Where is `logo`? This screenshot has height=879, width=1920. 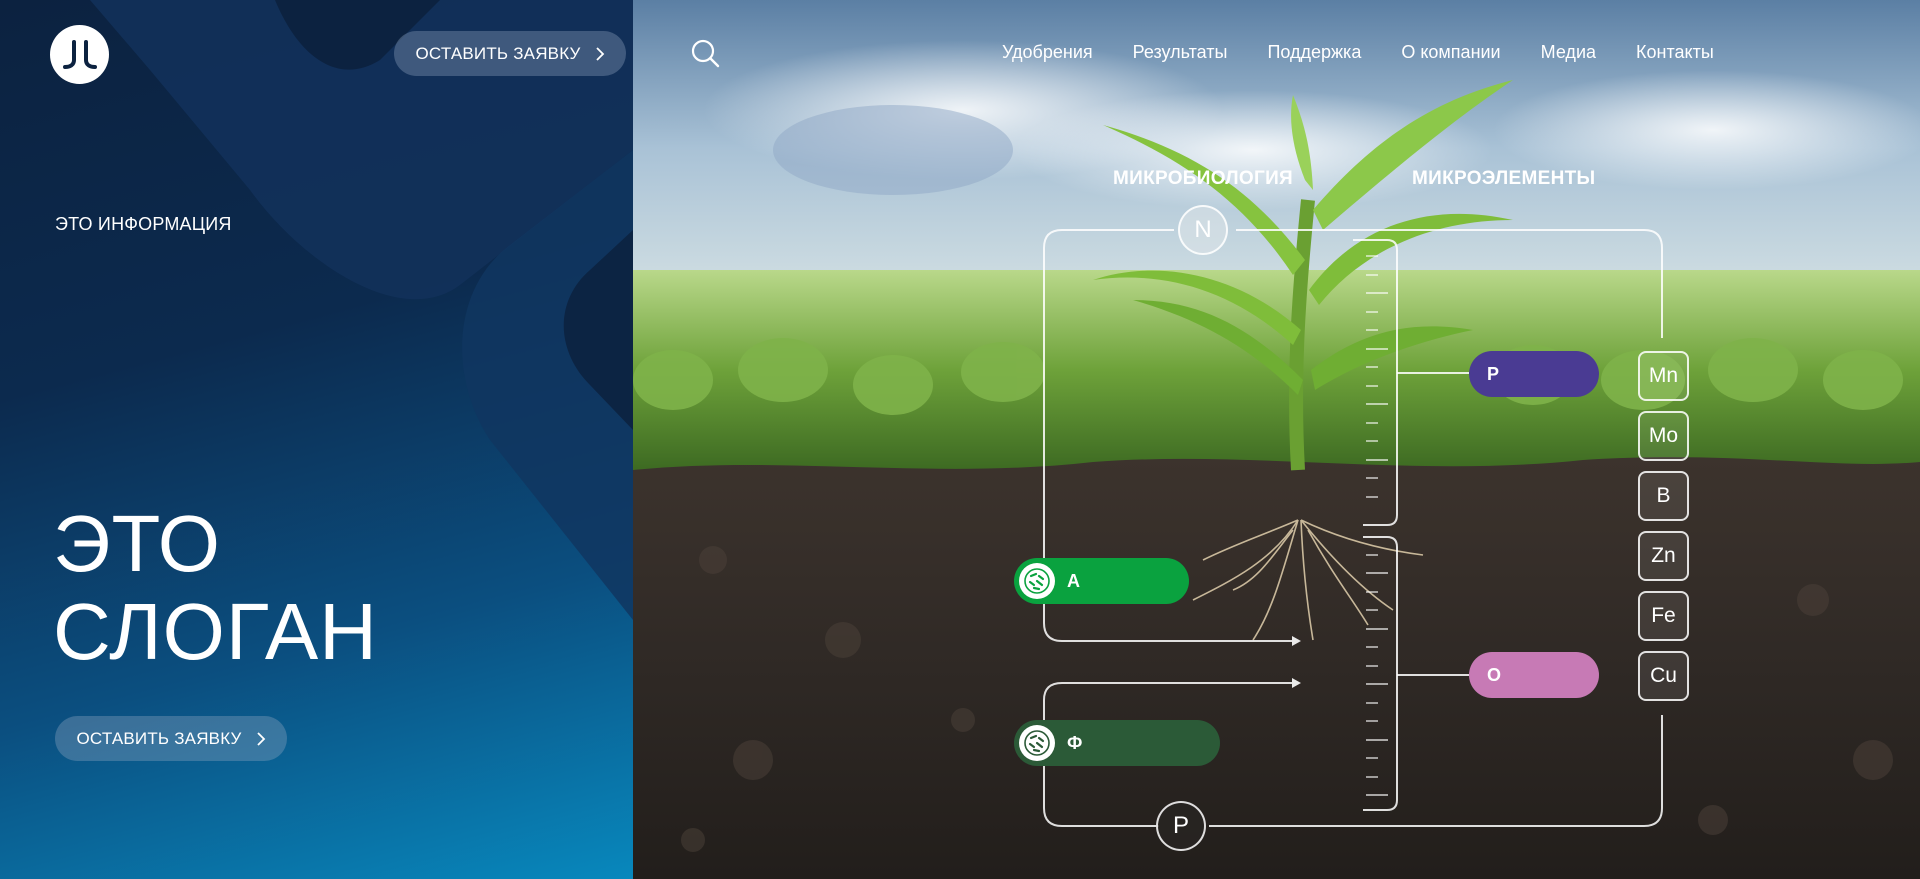
logo is located at coordinates (79, 54).